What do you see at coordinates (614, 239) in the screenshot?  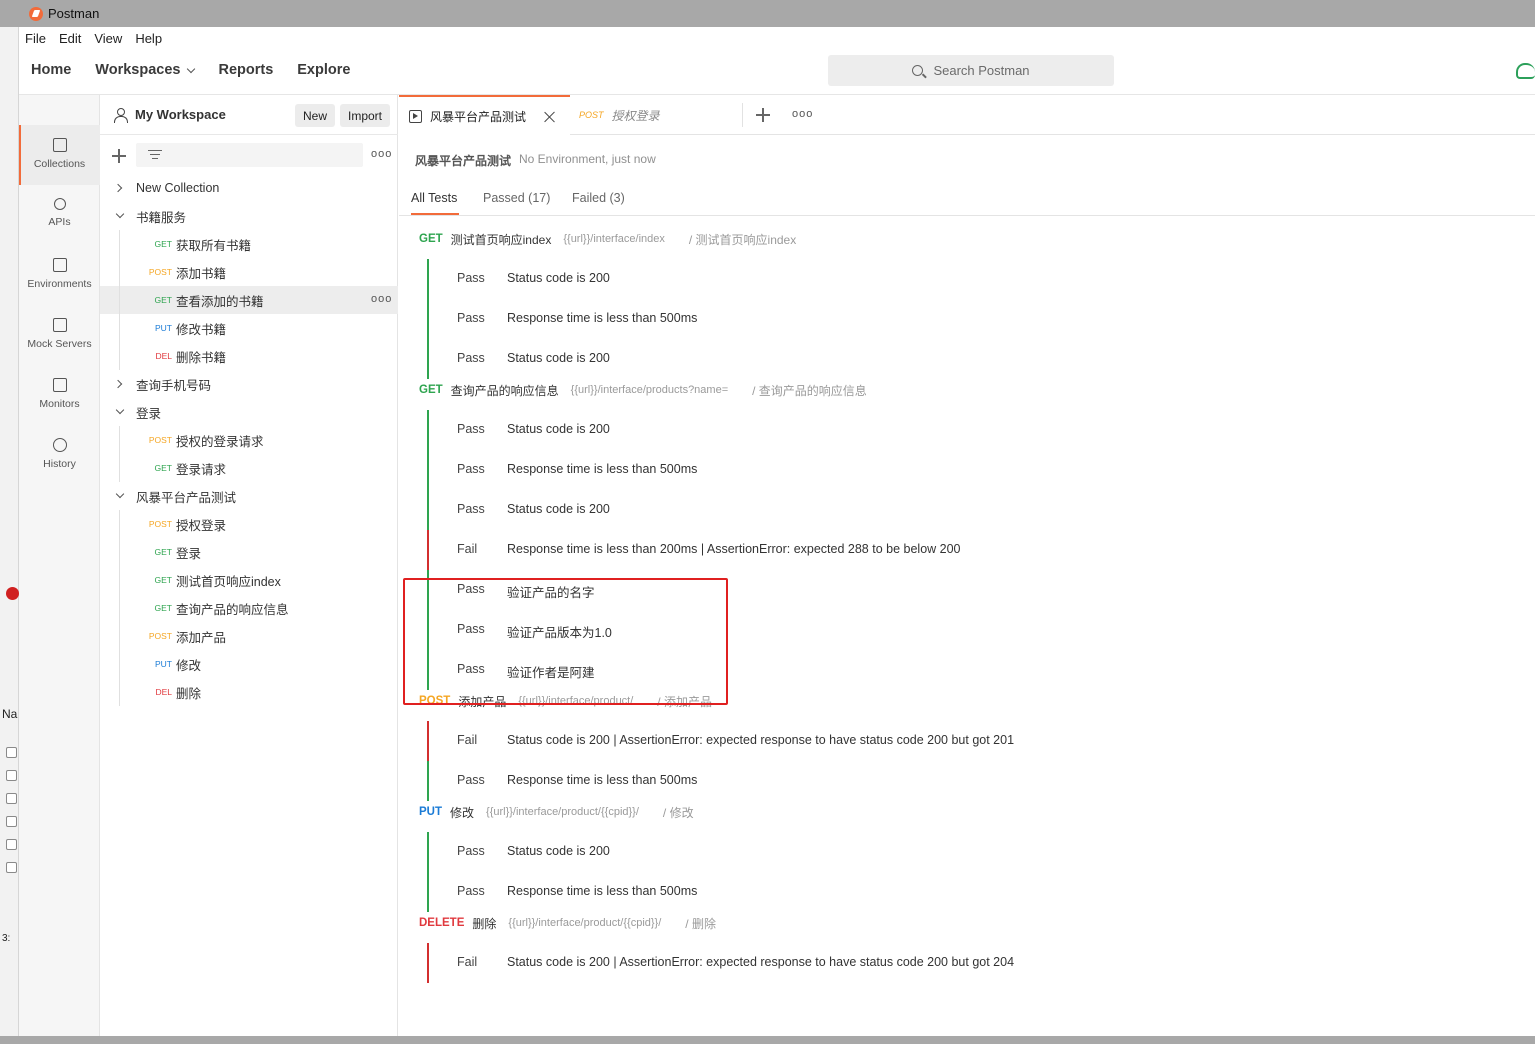 I see `request-url: {{url}}/interface/index` at bounding box center [614, 239].